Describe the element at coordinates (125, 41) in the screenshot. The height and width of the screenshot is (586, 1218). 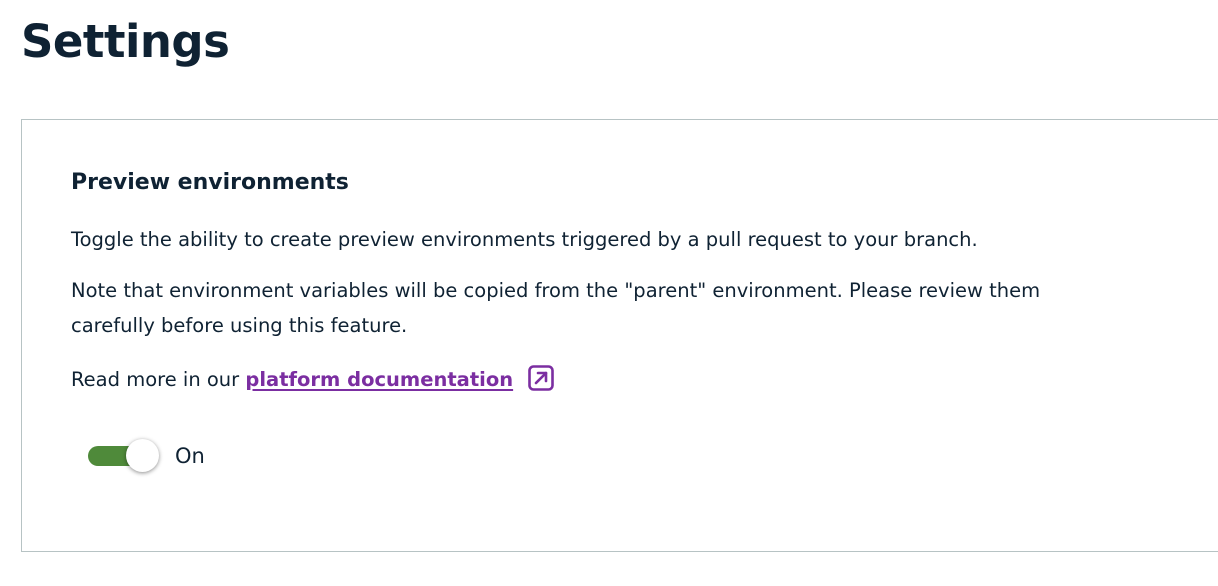
I see `page-title: Settings` at that location.